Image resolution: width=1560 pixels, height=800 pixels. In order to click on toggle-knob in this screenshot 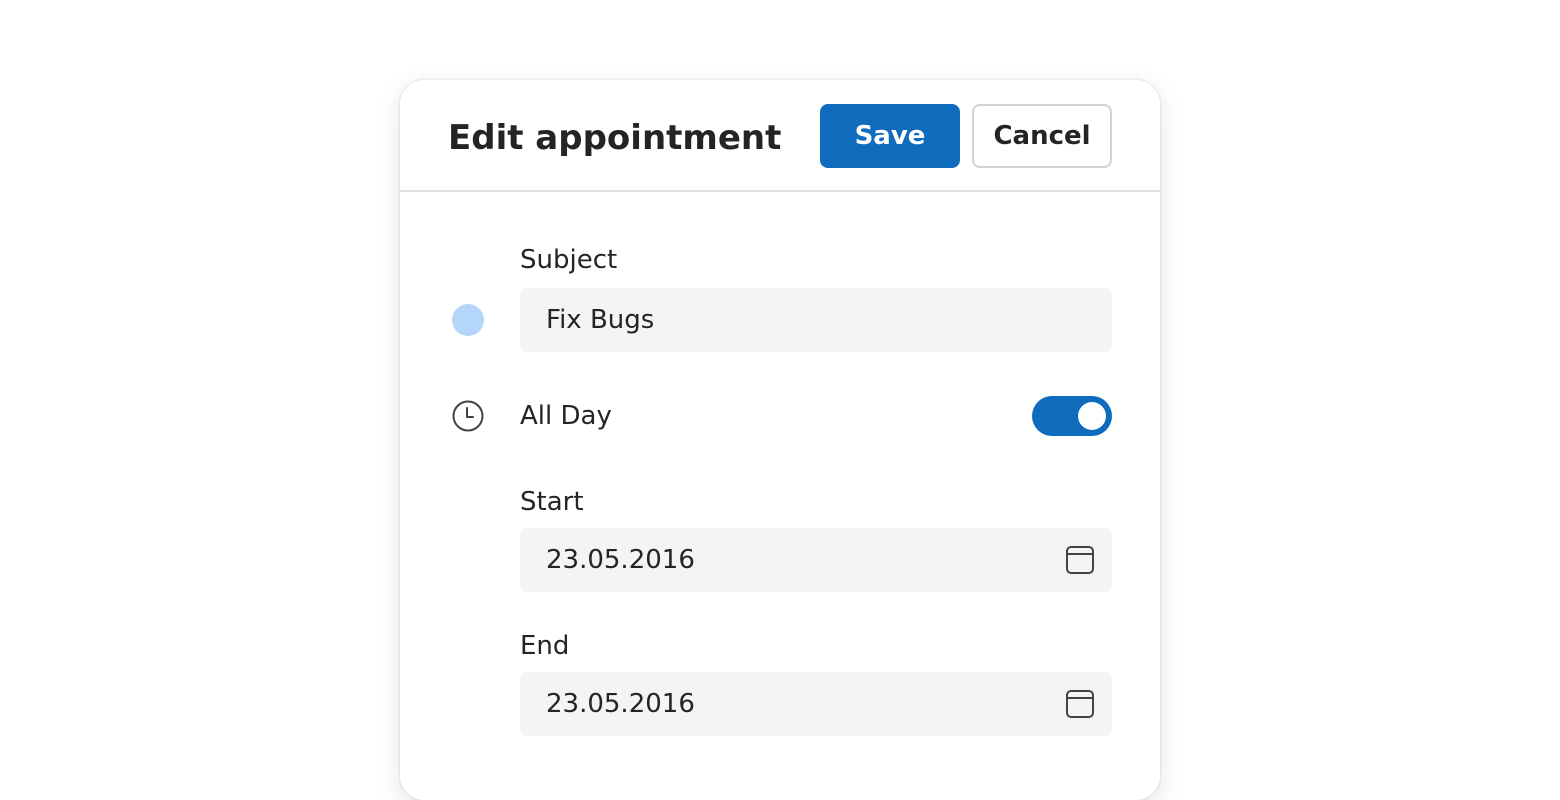, I will do `click(1092, 416)`.